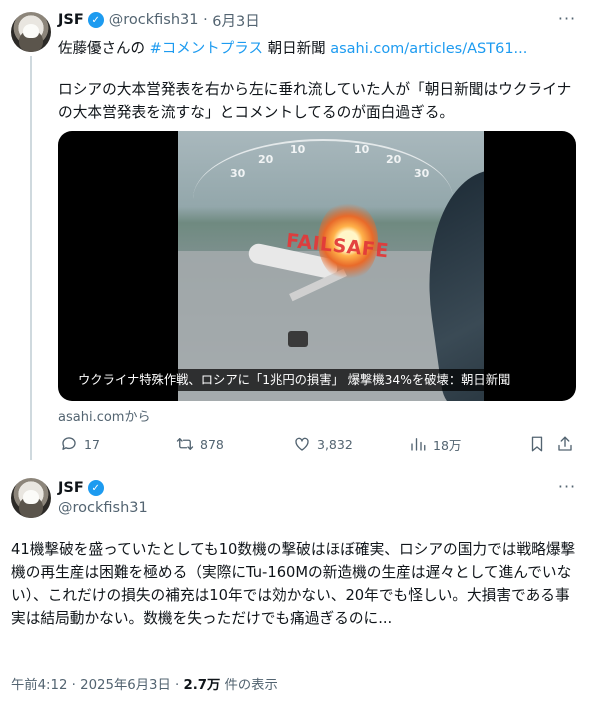 Image resolution: width=591 pixels, height=705 pixels. What do you see at coordinates (296, 49) in the screenshot?
I see `paper-name: 朝日新聞` at bounding box center [296, 49].